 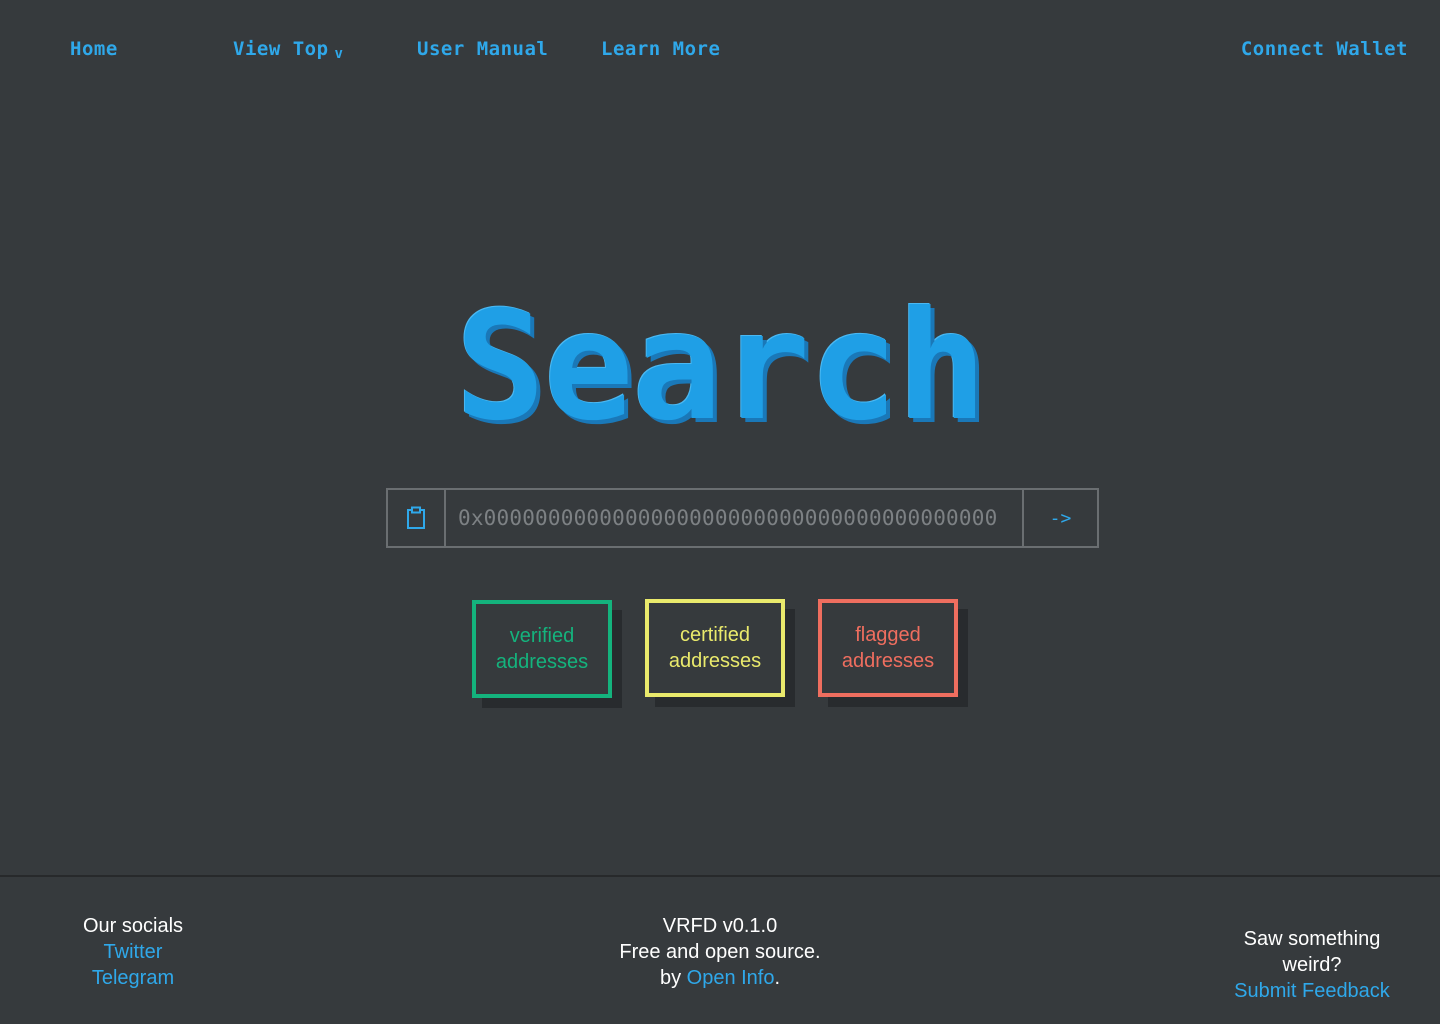 I want to click on address-search-input, so click(x=734, y=518).